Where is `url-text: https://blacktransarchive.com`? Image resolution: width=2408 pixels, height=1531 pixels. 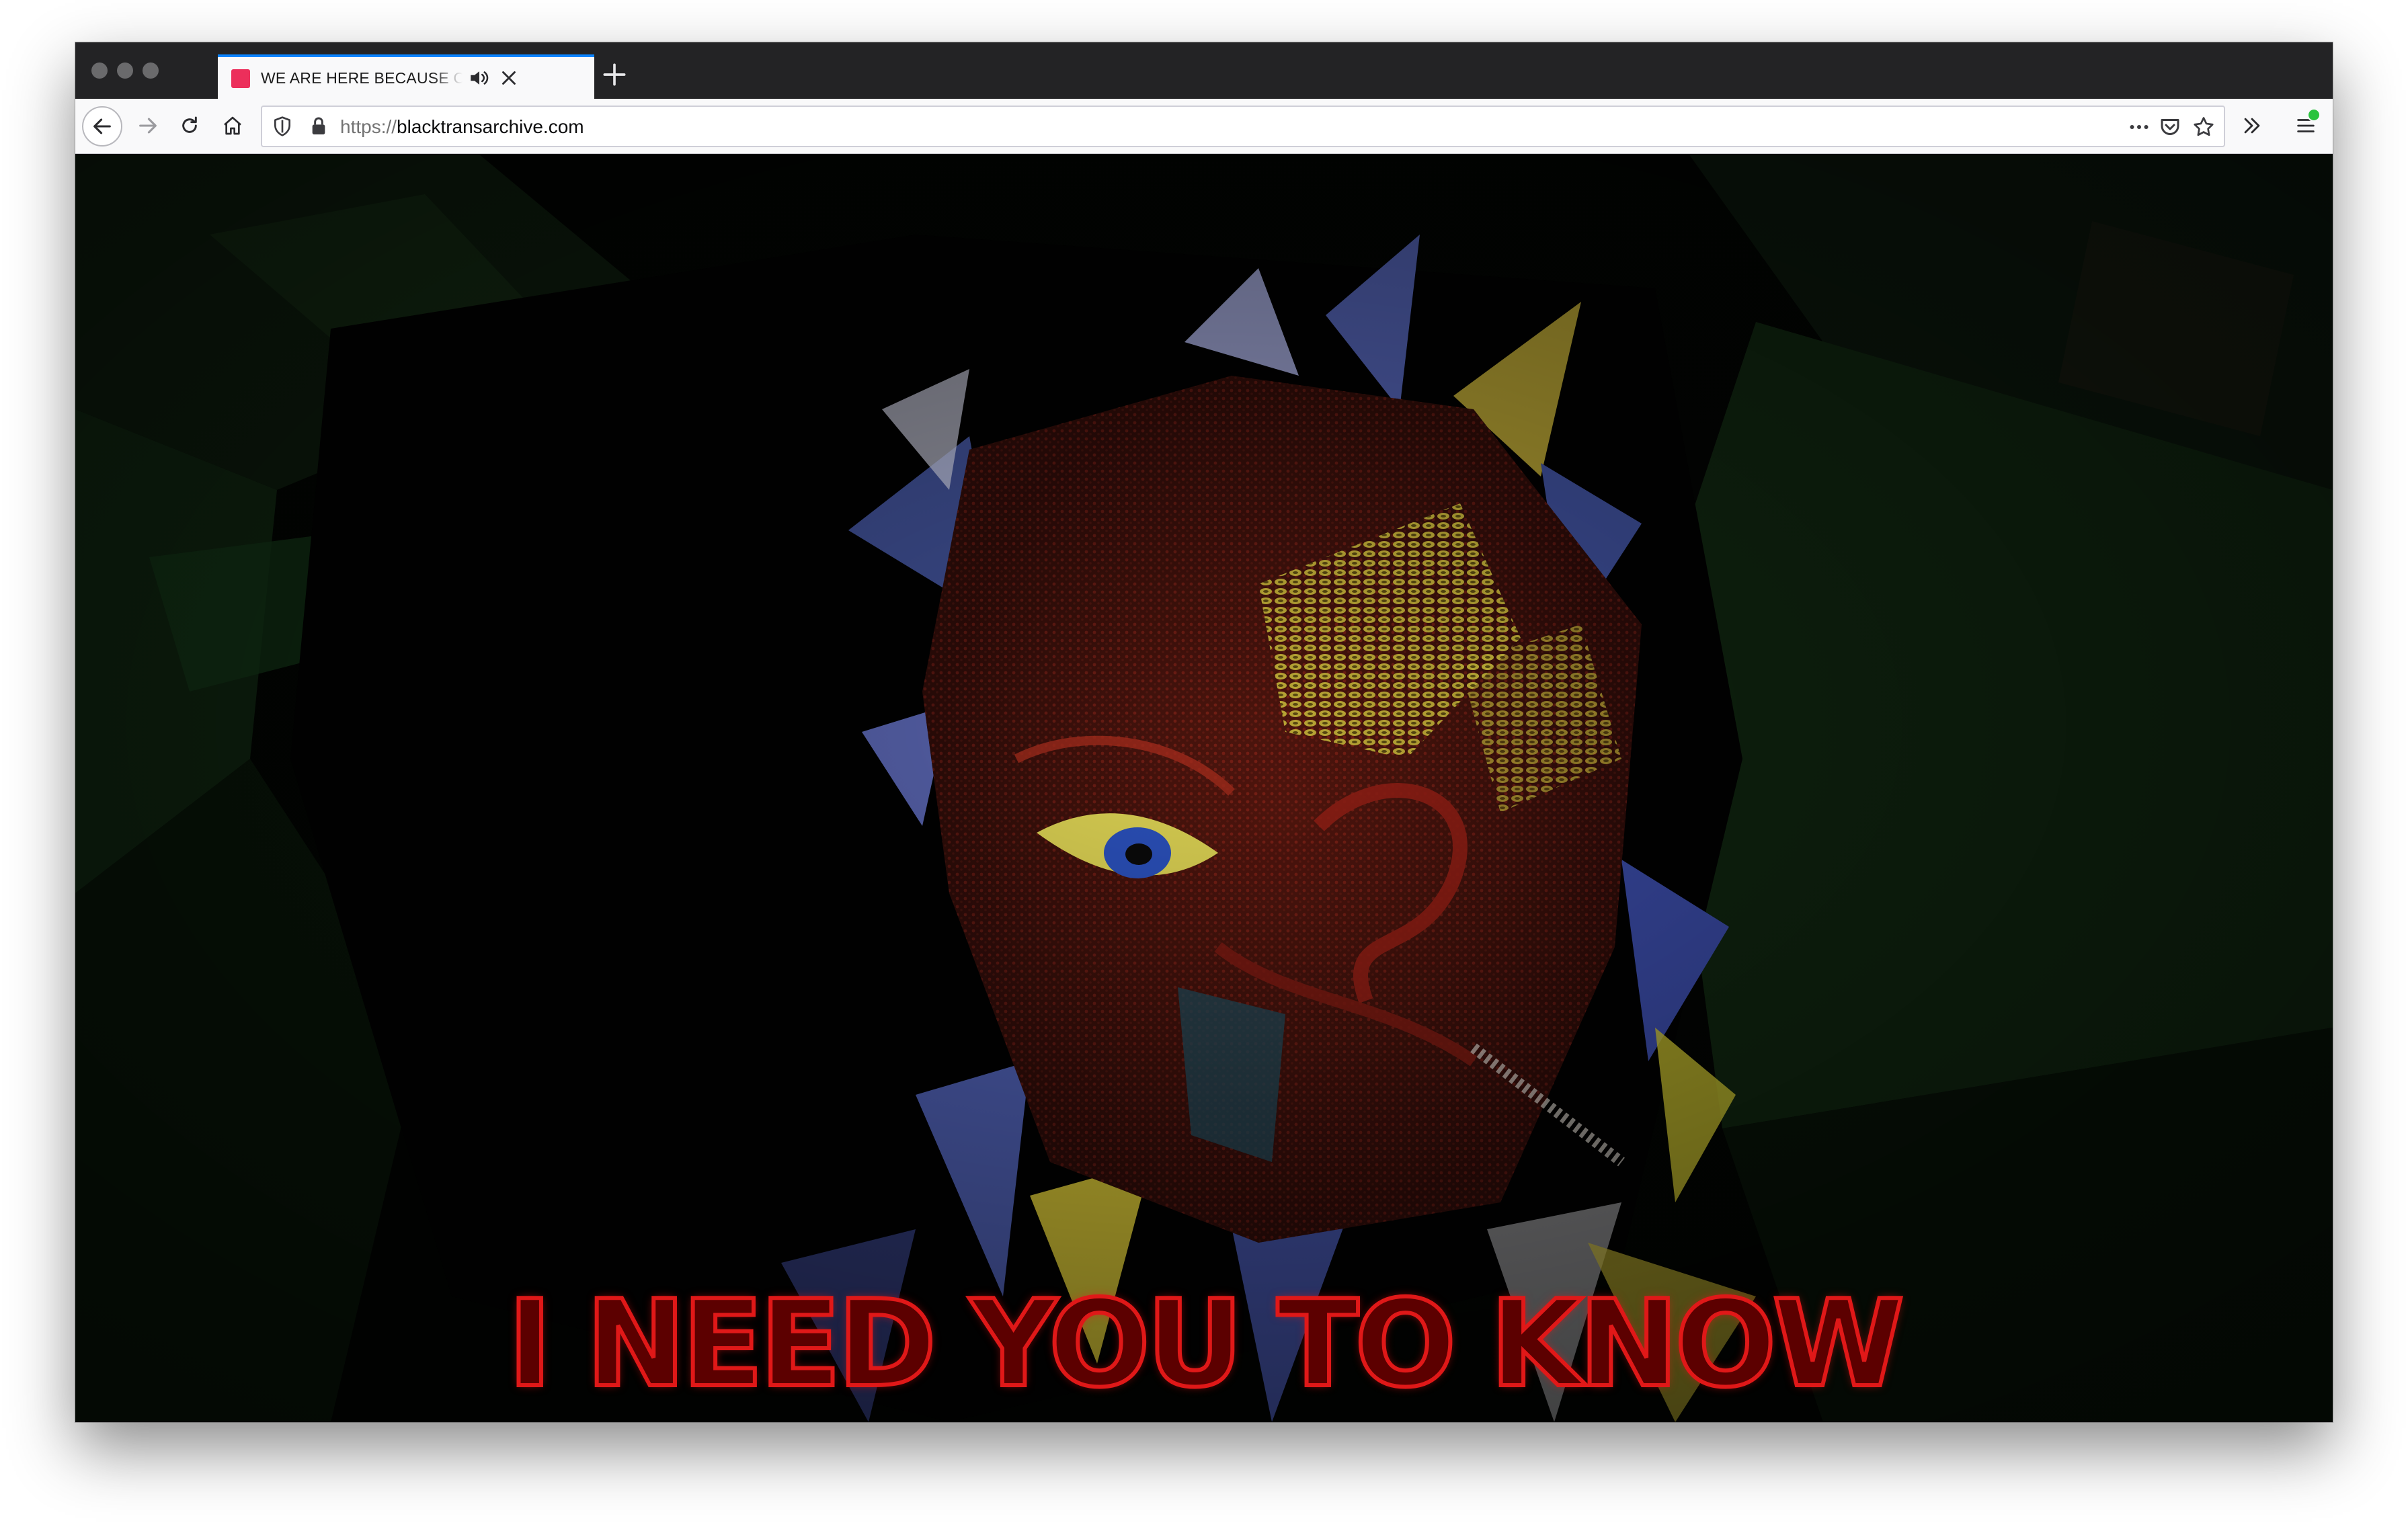 url-text: https://blacktransarchive.com is located at coordinates (462, 127).